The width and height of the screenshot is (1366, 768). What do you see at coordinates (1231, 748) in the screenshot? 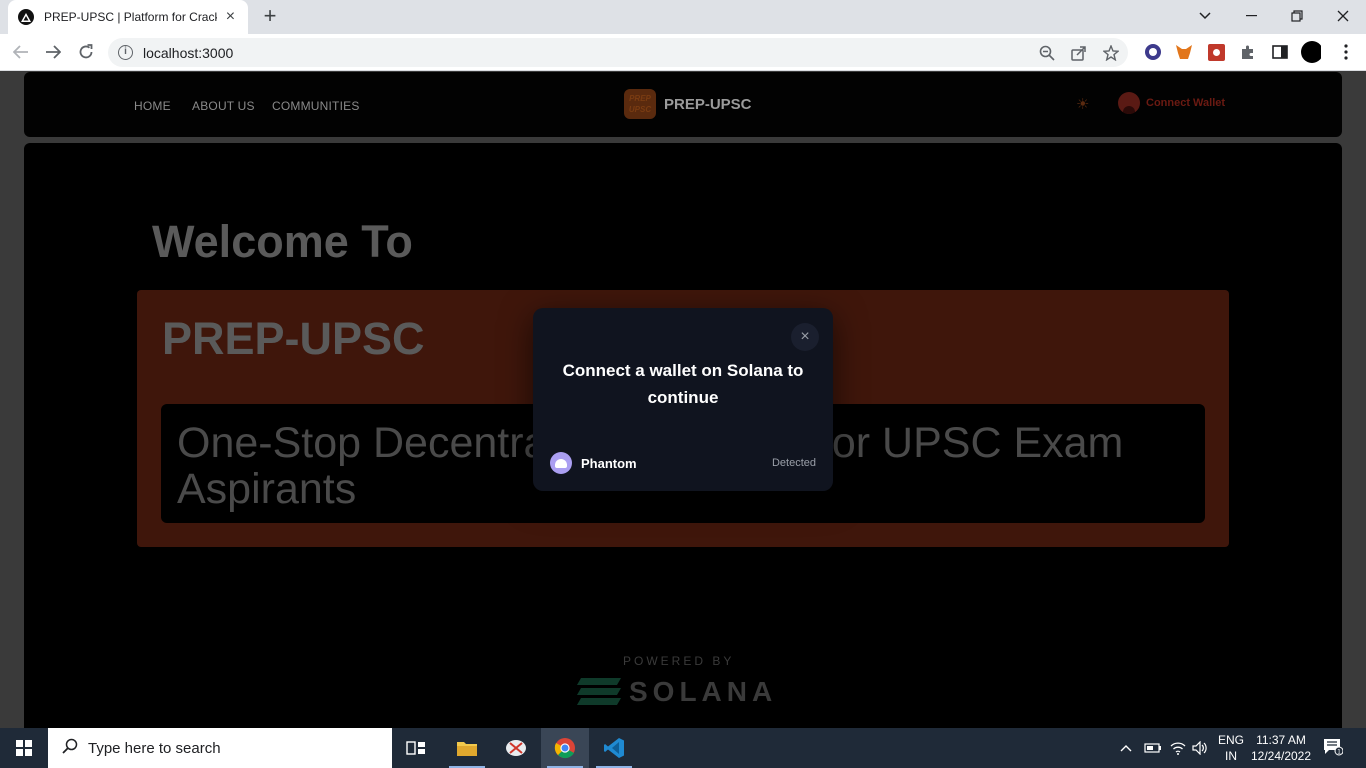
I see `language-indicator: ENG IN` at bounding box center [1231, 748].